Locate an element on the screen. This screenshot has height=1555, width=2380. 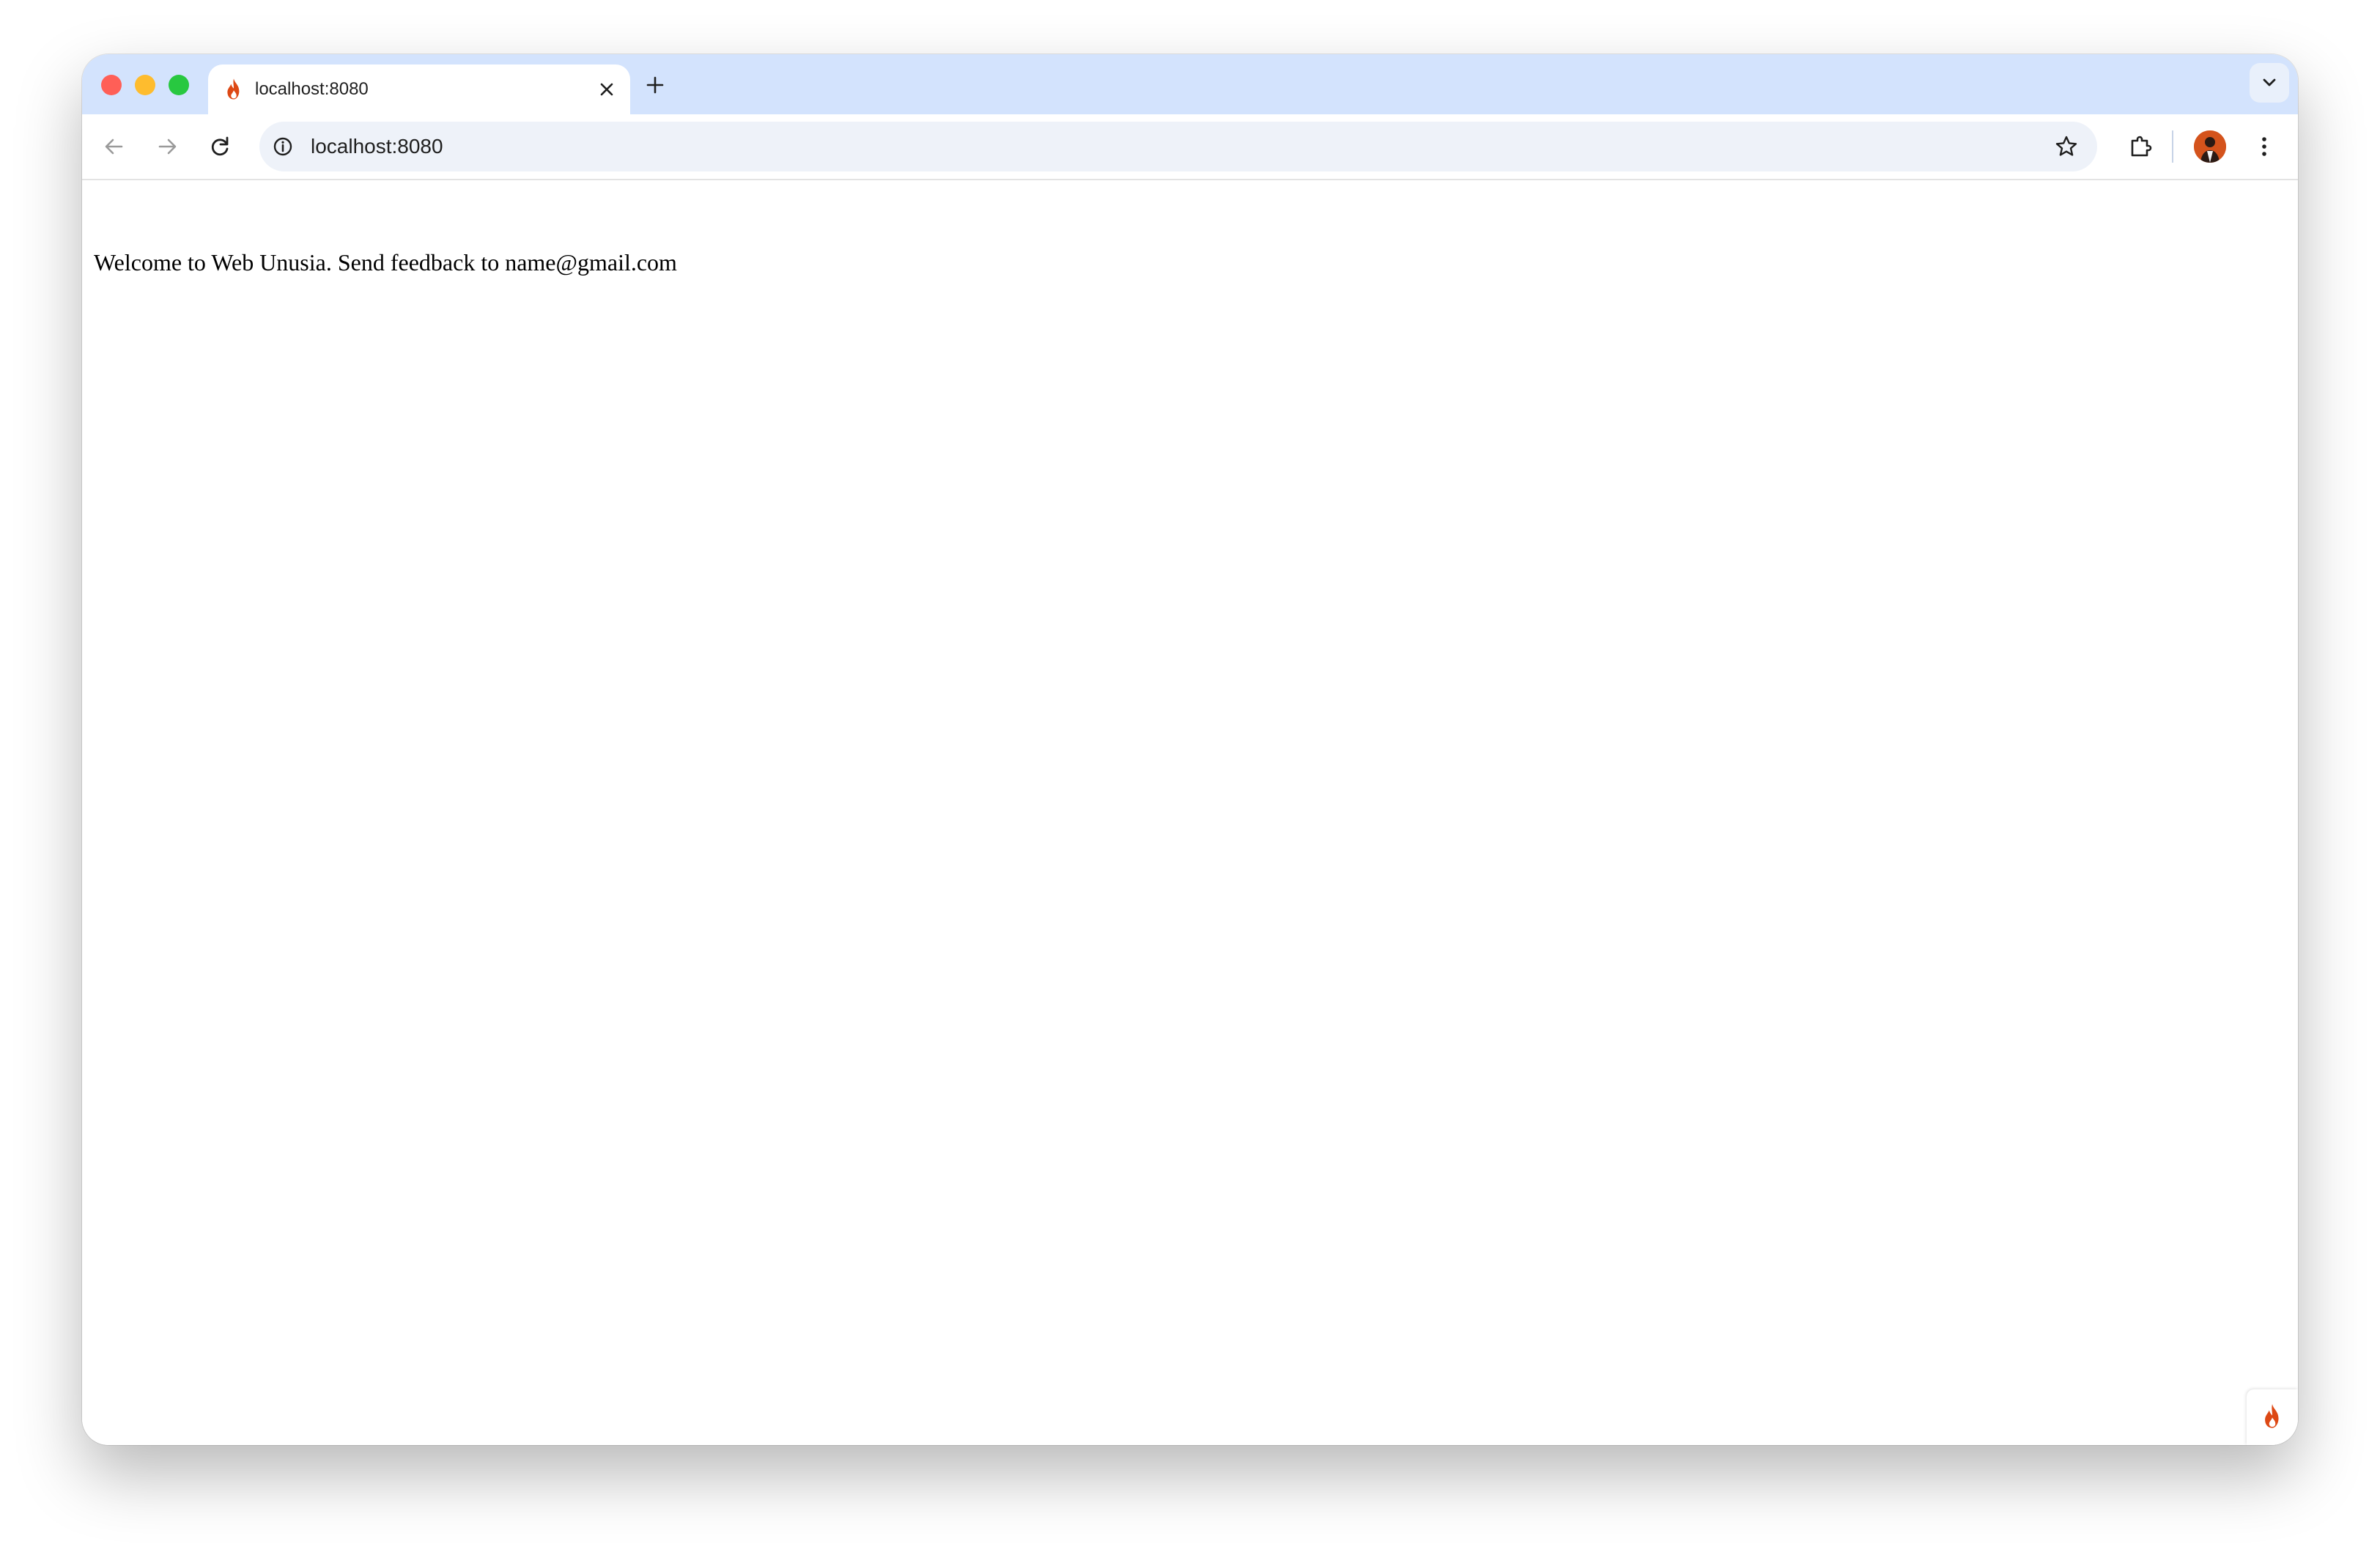
toolbar-separator is located at coordinates (2172, 146).